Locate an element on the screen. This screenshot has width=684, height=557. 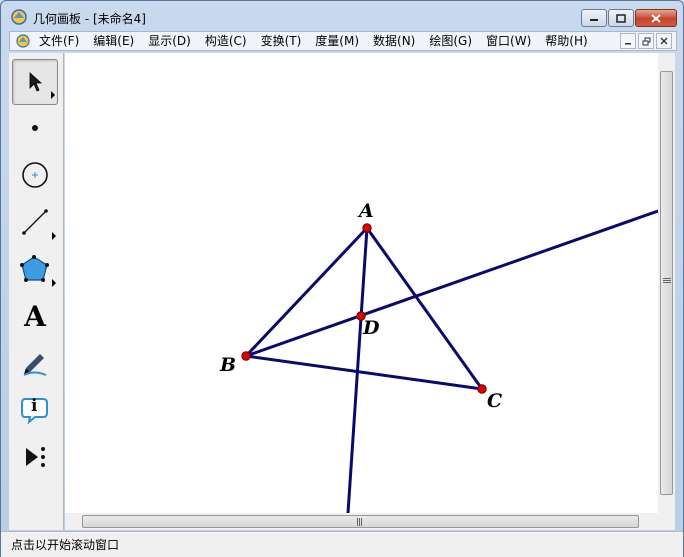
point-icon is located at coordinates (35, 128).